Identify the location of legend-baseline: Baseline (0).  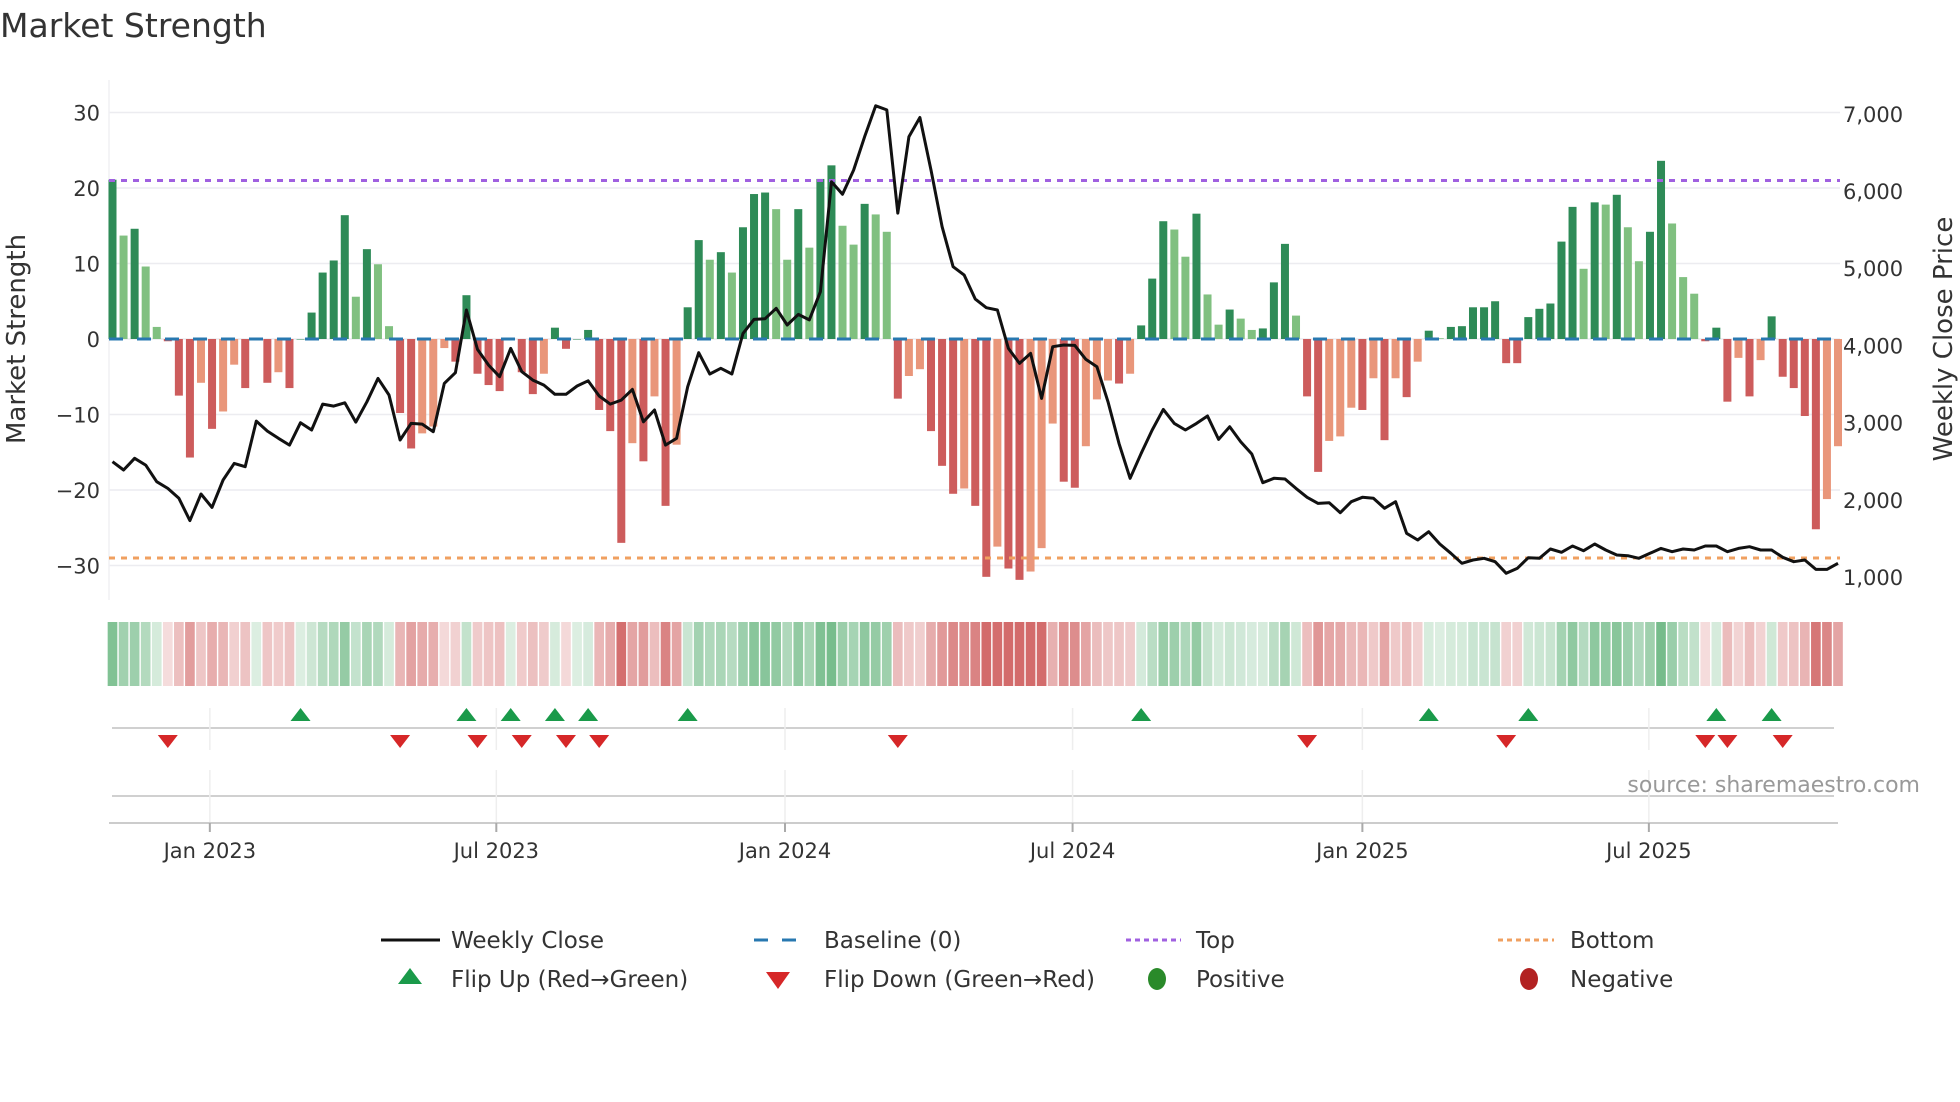
(892, 941).